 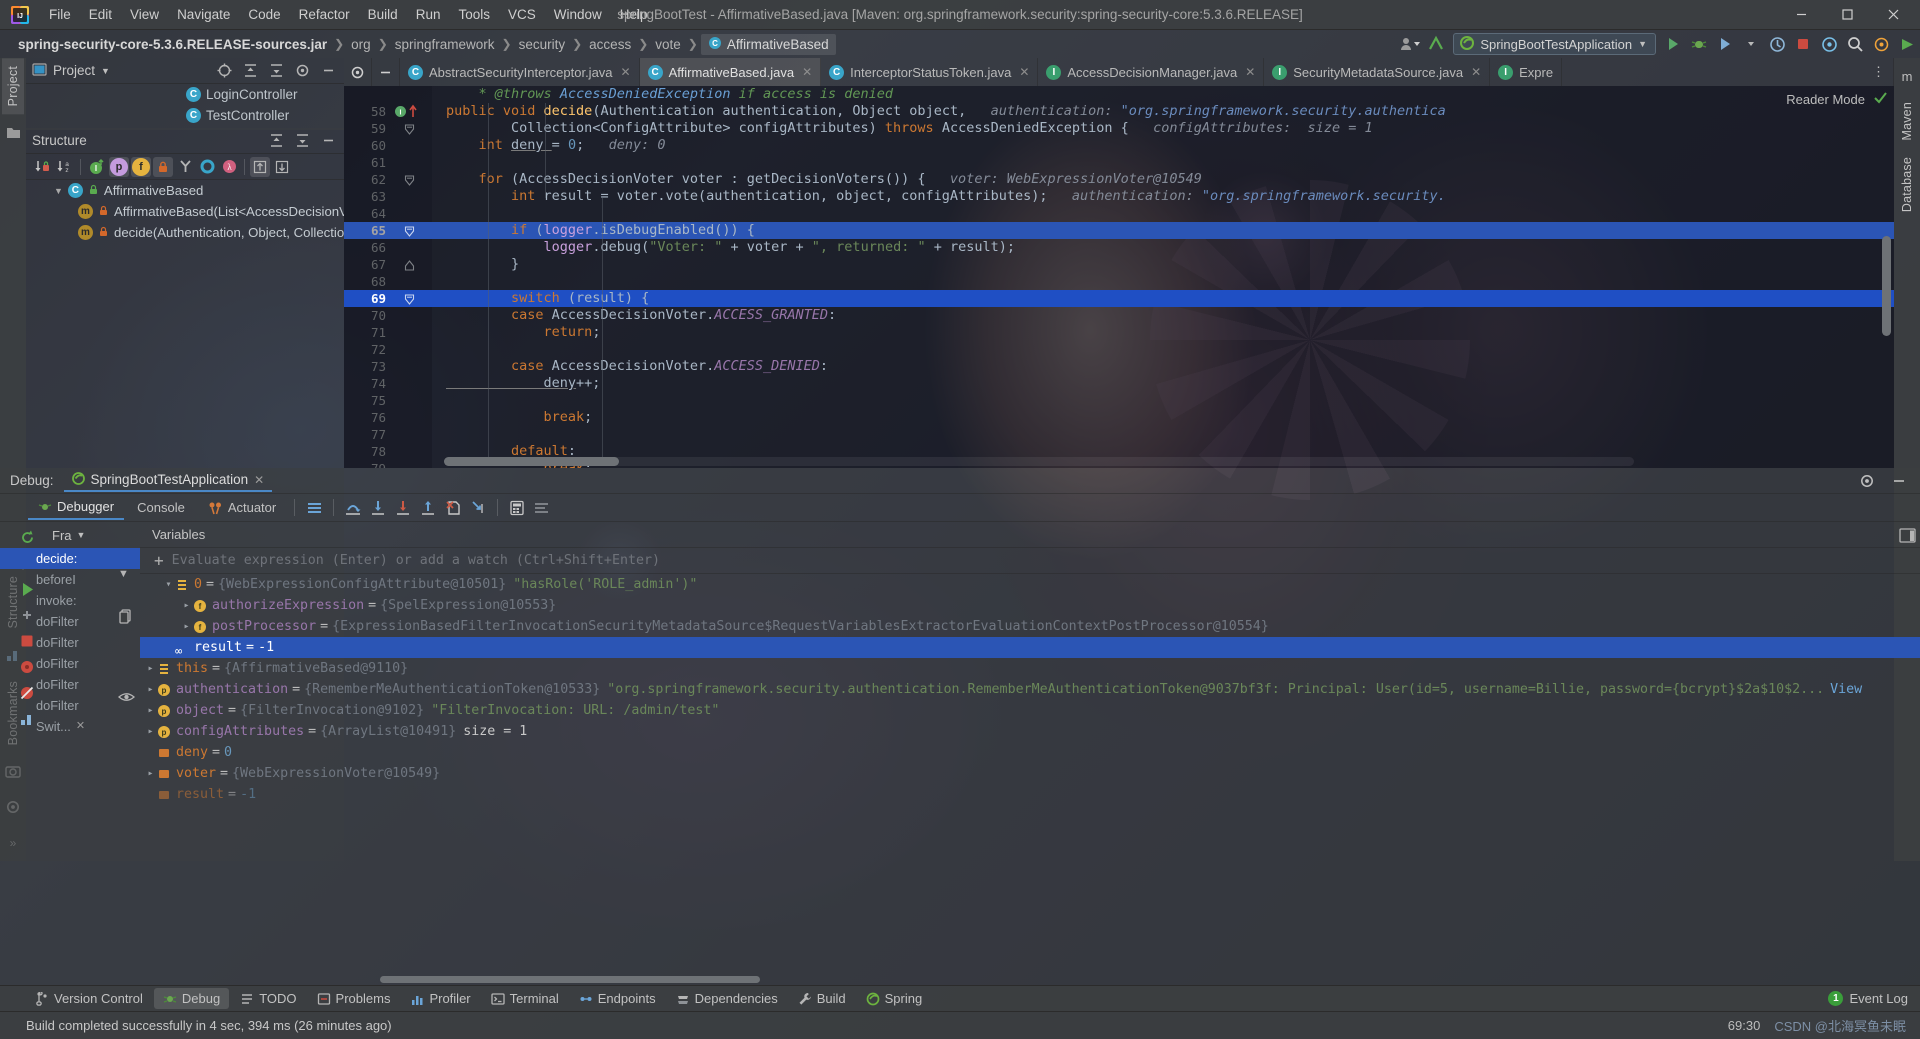 I want to click on sort-by-visibility-icon, so click(x=42, y=167).